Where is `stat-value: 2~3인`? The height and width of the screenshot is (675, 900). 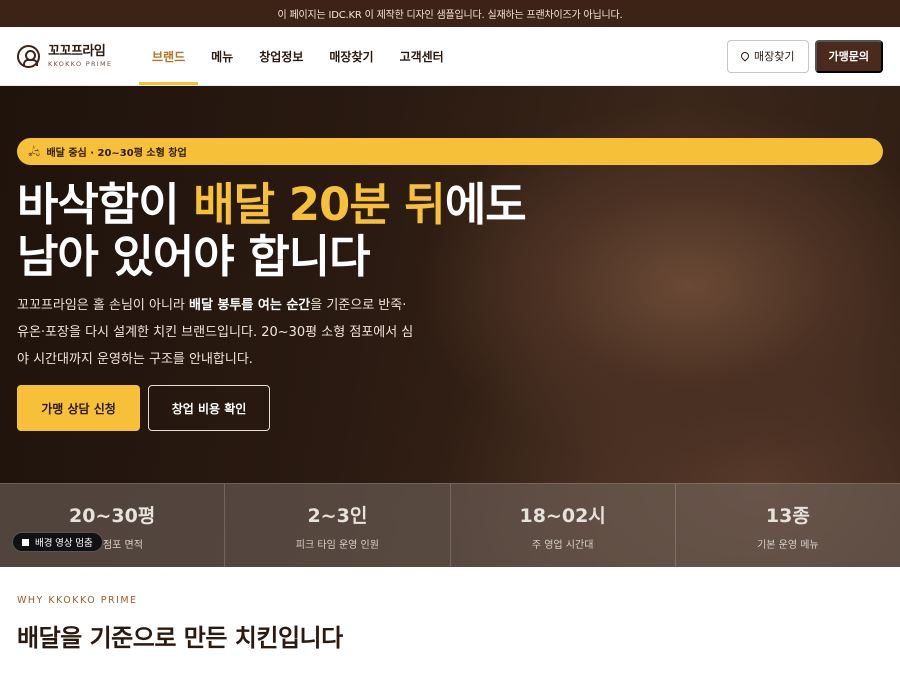
stat-value: 2~3인 is located at coordinates (337, 515).